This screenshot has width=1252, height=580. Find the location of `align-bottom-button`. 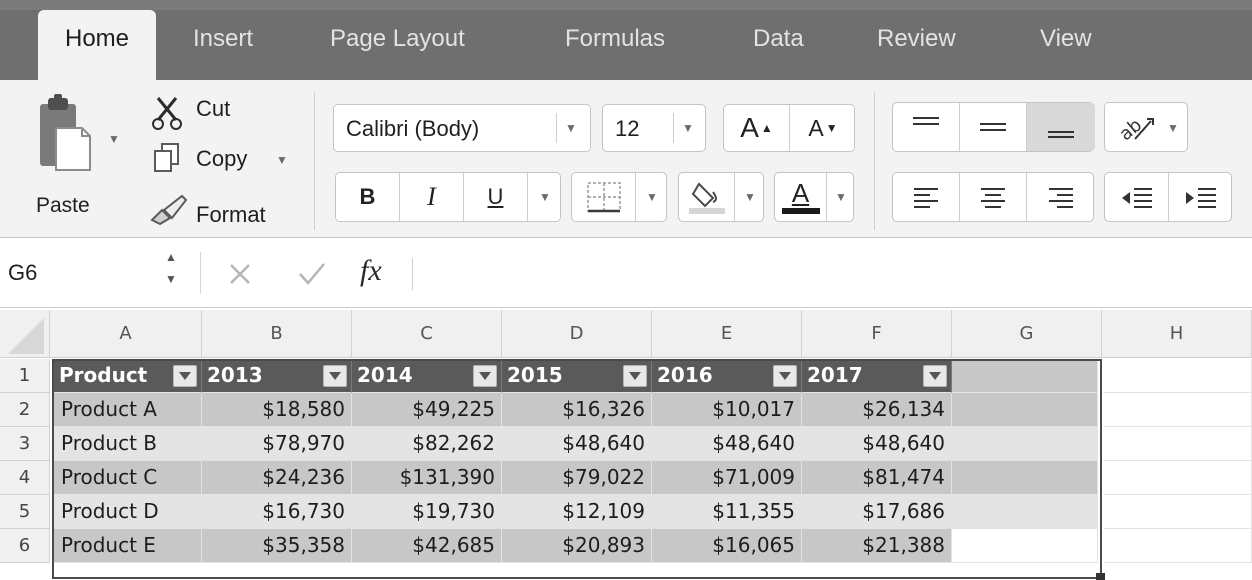

align-bottom-button is located at coordinates (1061, 127).